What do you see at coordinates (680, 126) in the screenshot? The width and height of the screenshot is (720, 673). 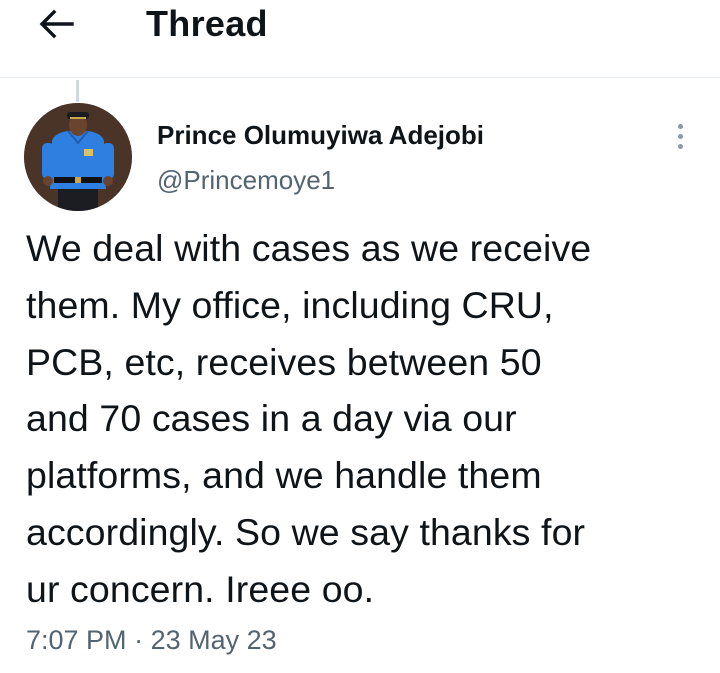 I see `more-vertical-icon` at bounding box center [680, 126].